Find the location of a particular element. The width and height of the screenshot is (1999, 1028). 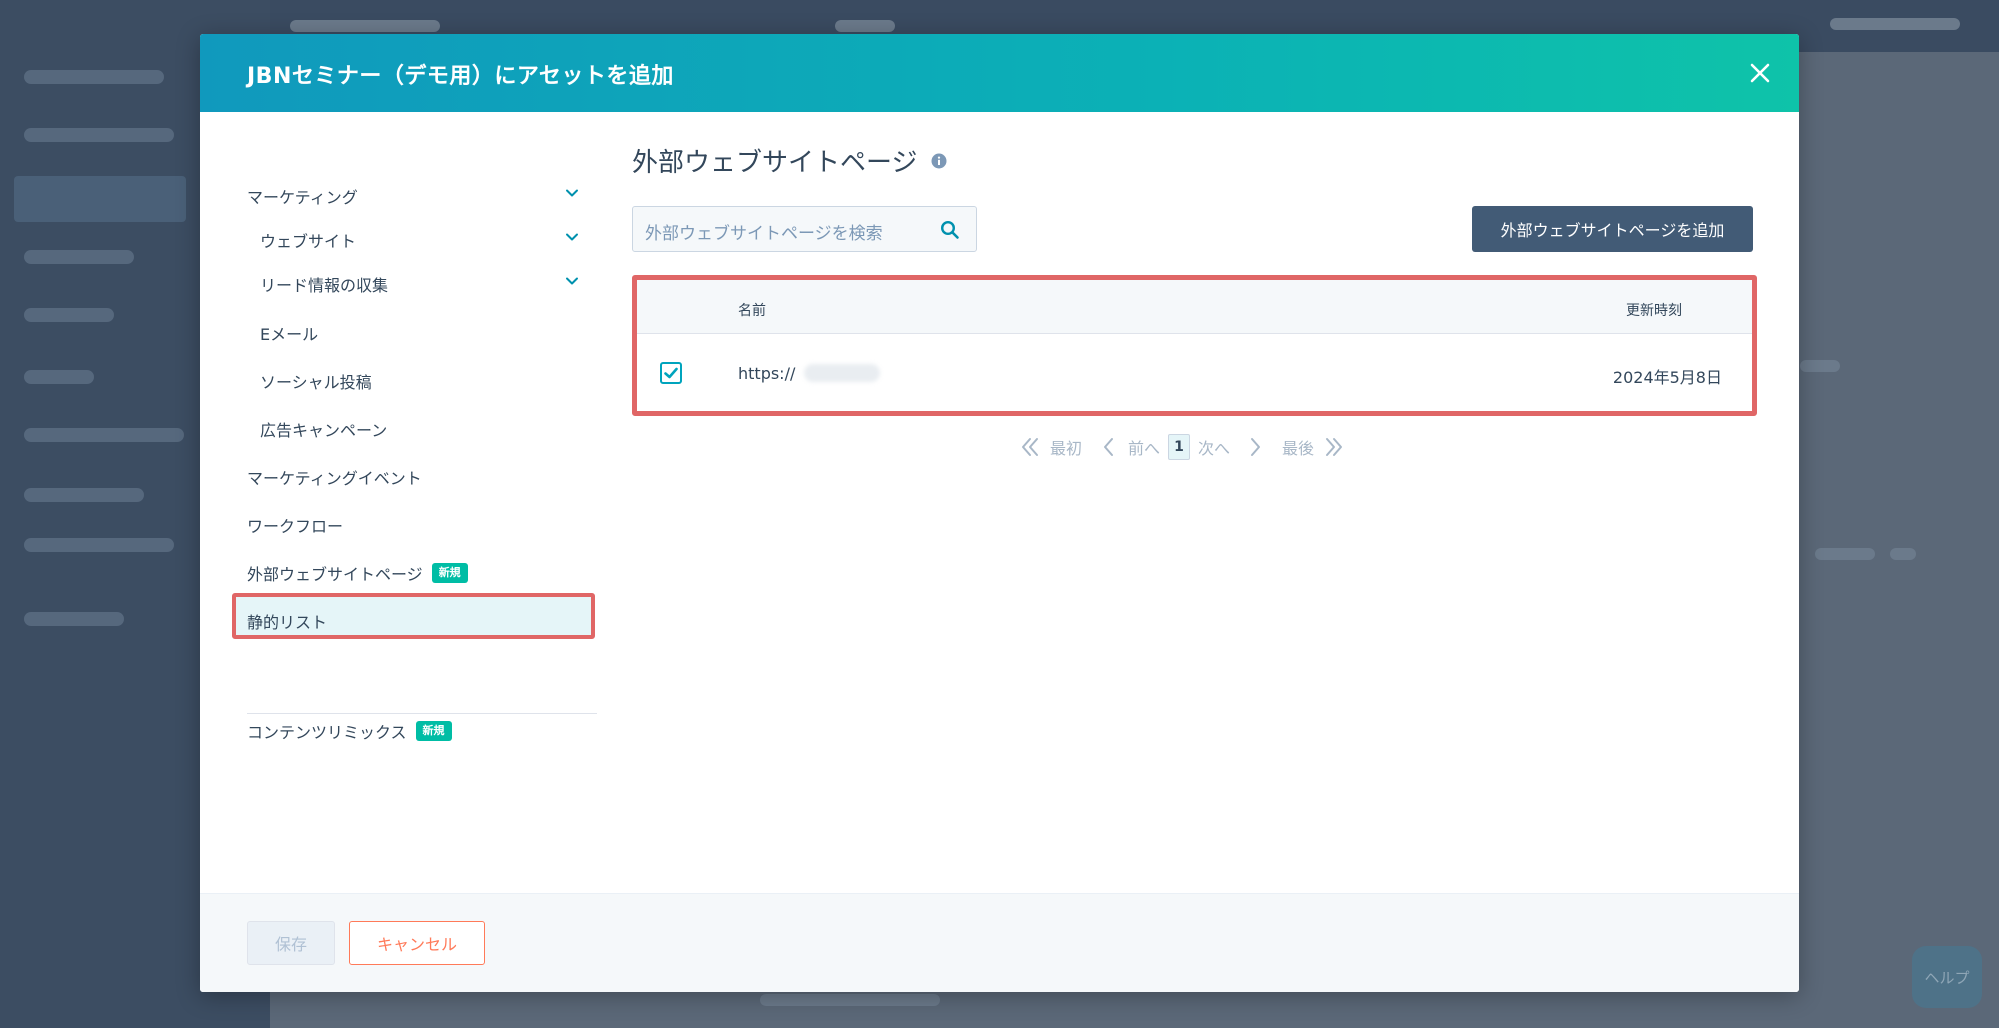

nav-item-label: リード情報の収集 is located at coordinates (324, 285).